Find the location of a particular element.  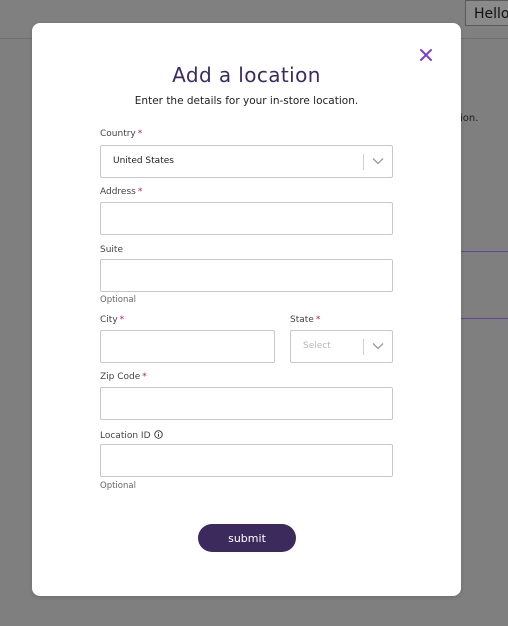

suite-input is located at coordinates (246, 275).